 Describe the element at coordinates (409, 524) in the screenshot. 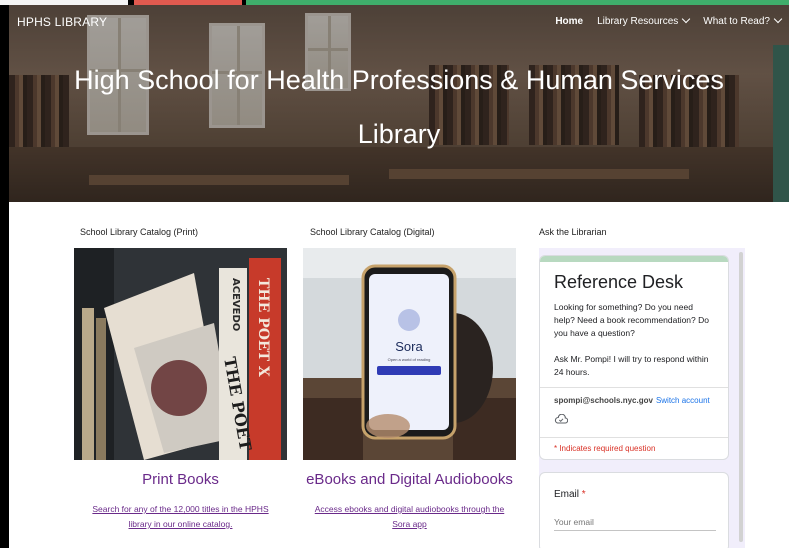

I see `sora-app-link-line2: Sora app` at that location.